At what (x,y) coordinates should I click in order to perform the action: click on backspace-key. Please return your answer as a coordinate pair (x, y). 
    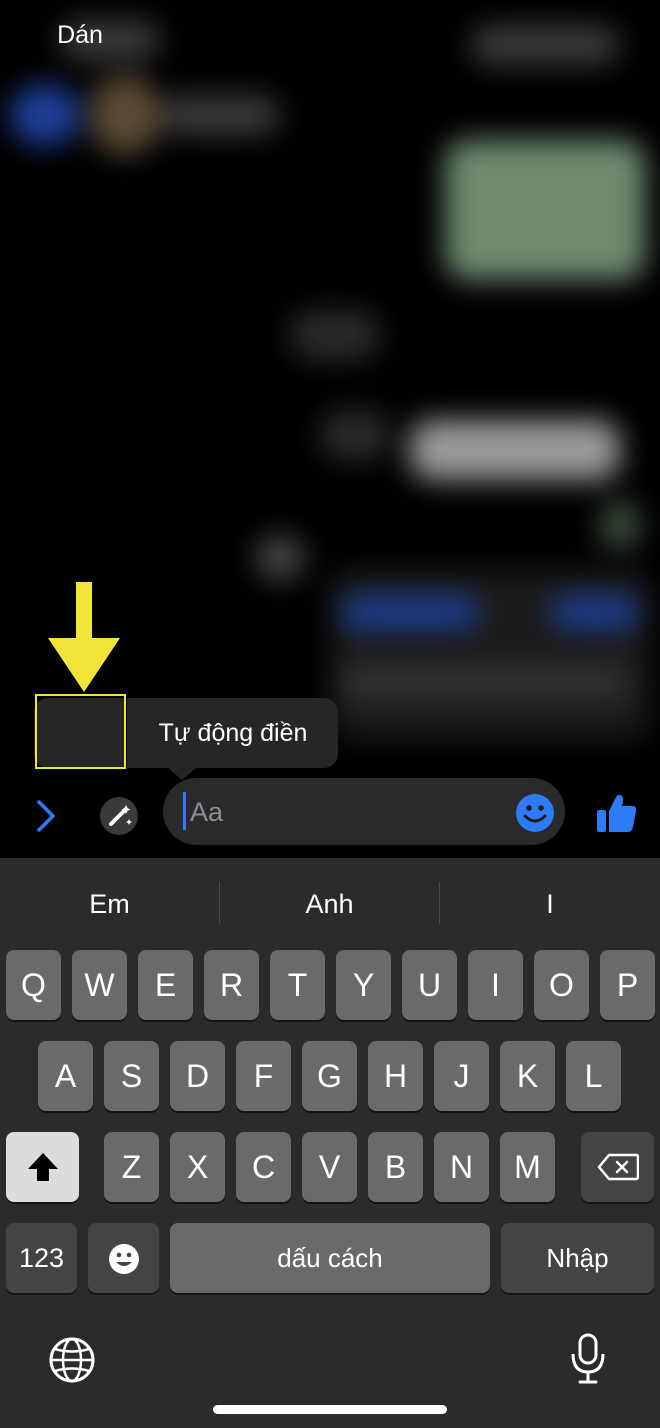
    Looking at the image, I should click on (617, 1167).